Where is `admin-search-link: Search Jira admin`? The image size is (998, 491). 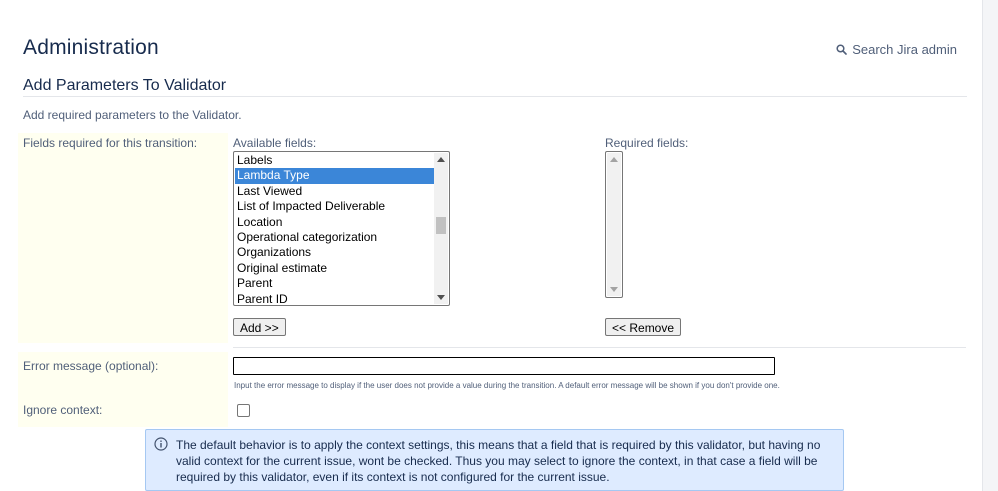
admin-search-link: Search Jira admin is located at coordinates (896, 49).